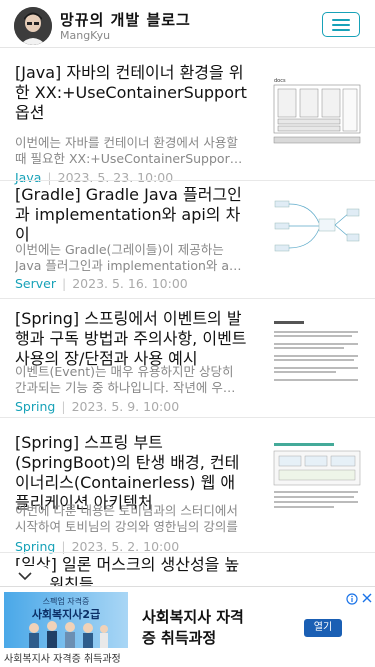  I want to click on blog-subtitle: MangKyu, so click(85, 35).